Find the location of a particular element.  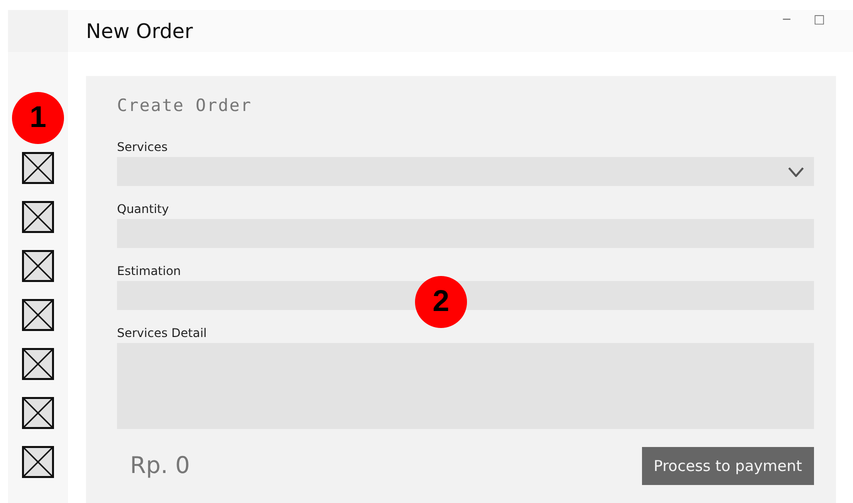

chevron-down-icon is located at coordinates (796, 171).